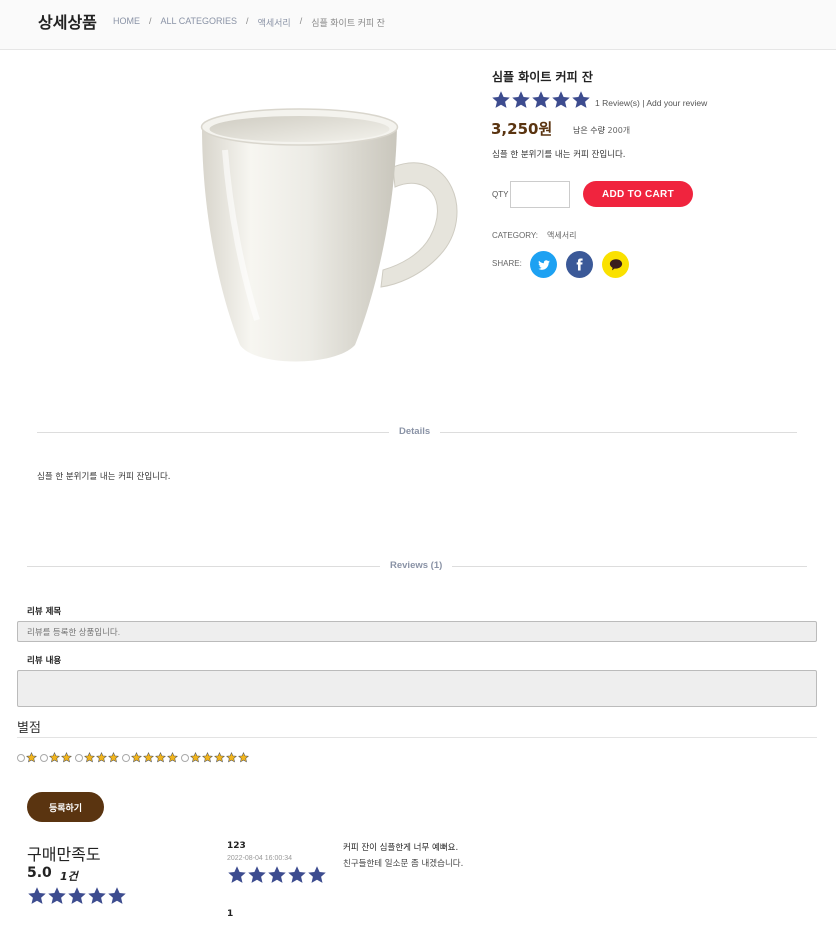 The width and height of the screenshot is (836, 926). I want to click on kakaotalk-share-button, so click(615, 264).